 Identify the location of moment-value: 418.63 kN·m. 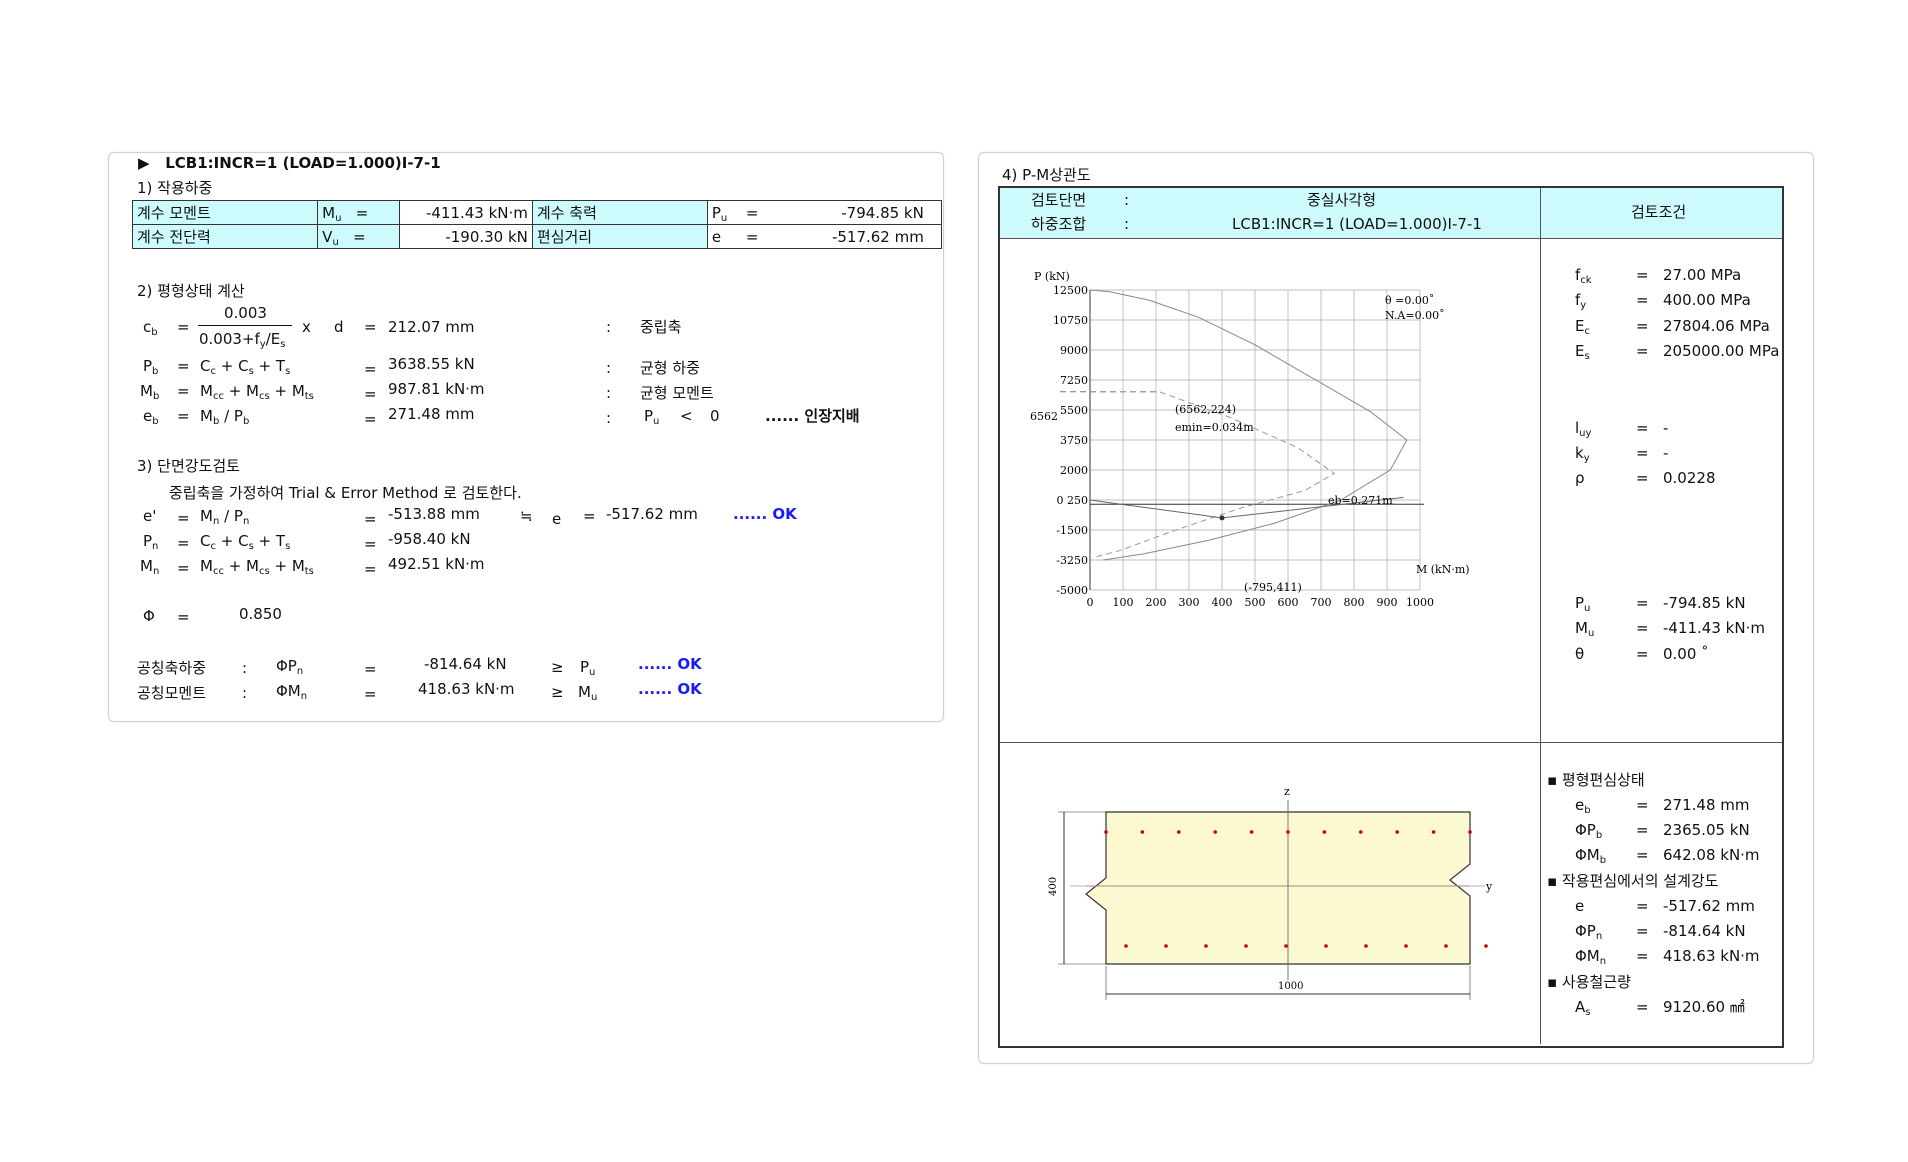
(466, 689).